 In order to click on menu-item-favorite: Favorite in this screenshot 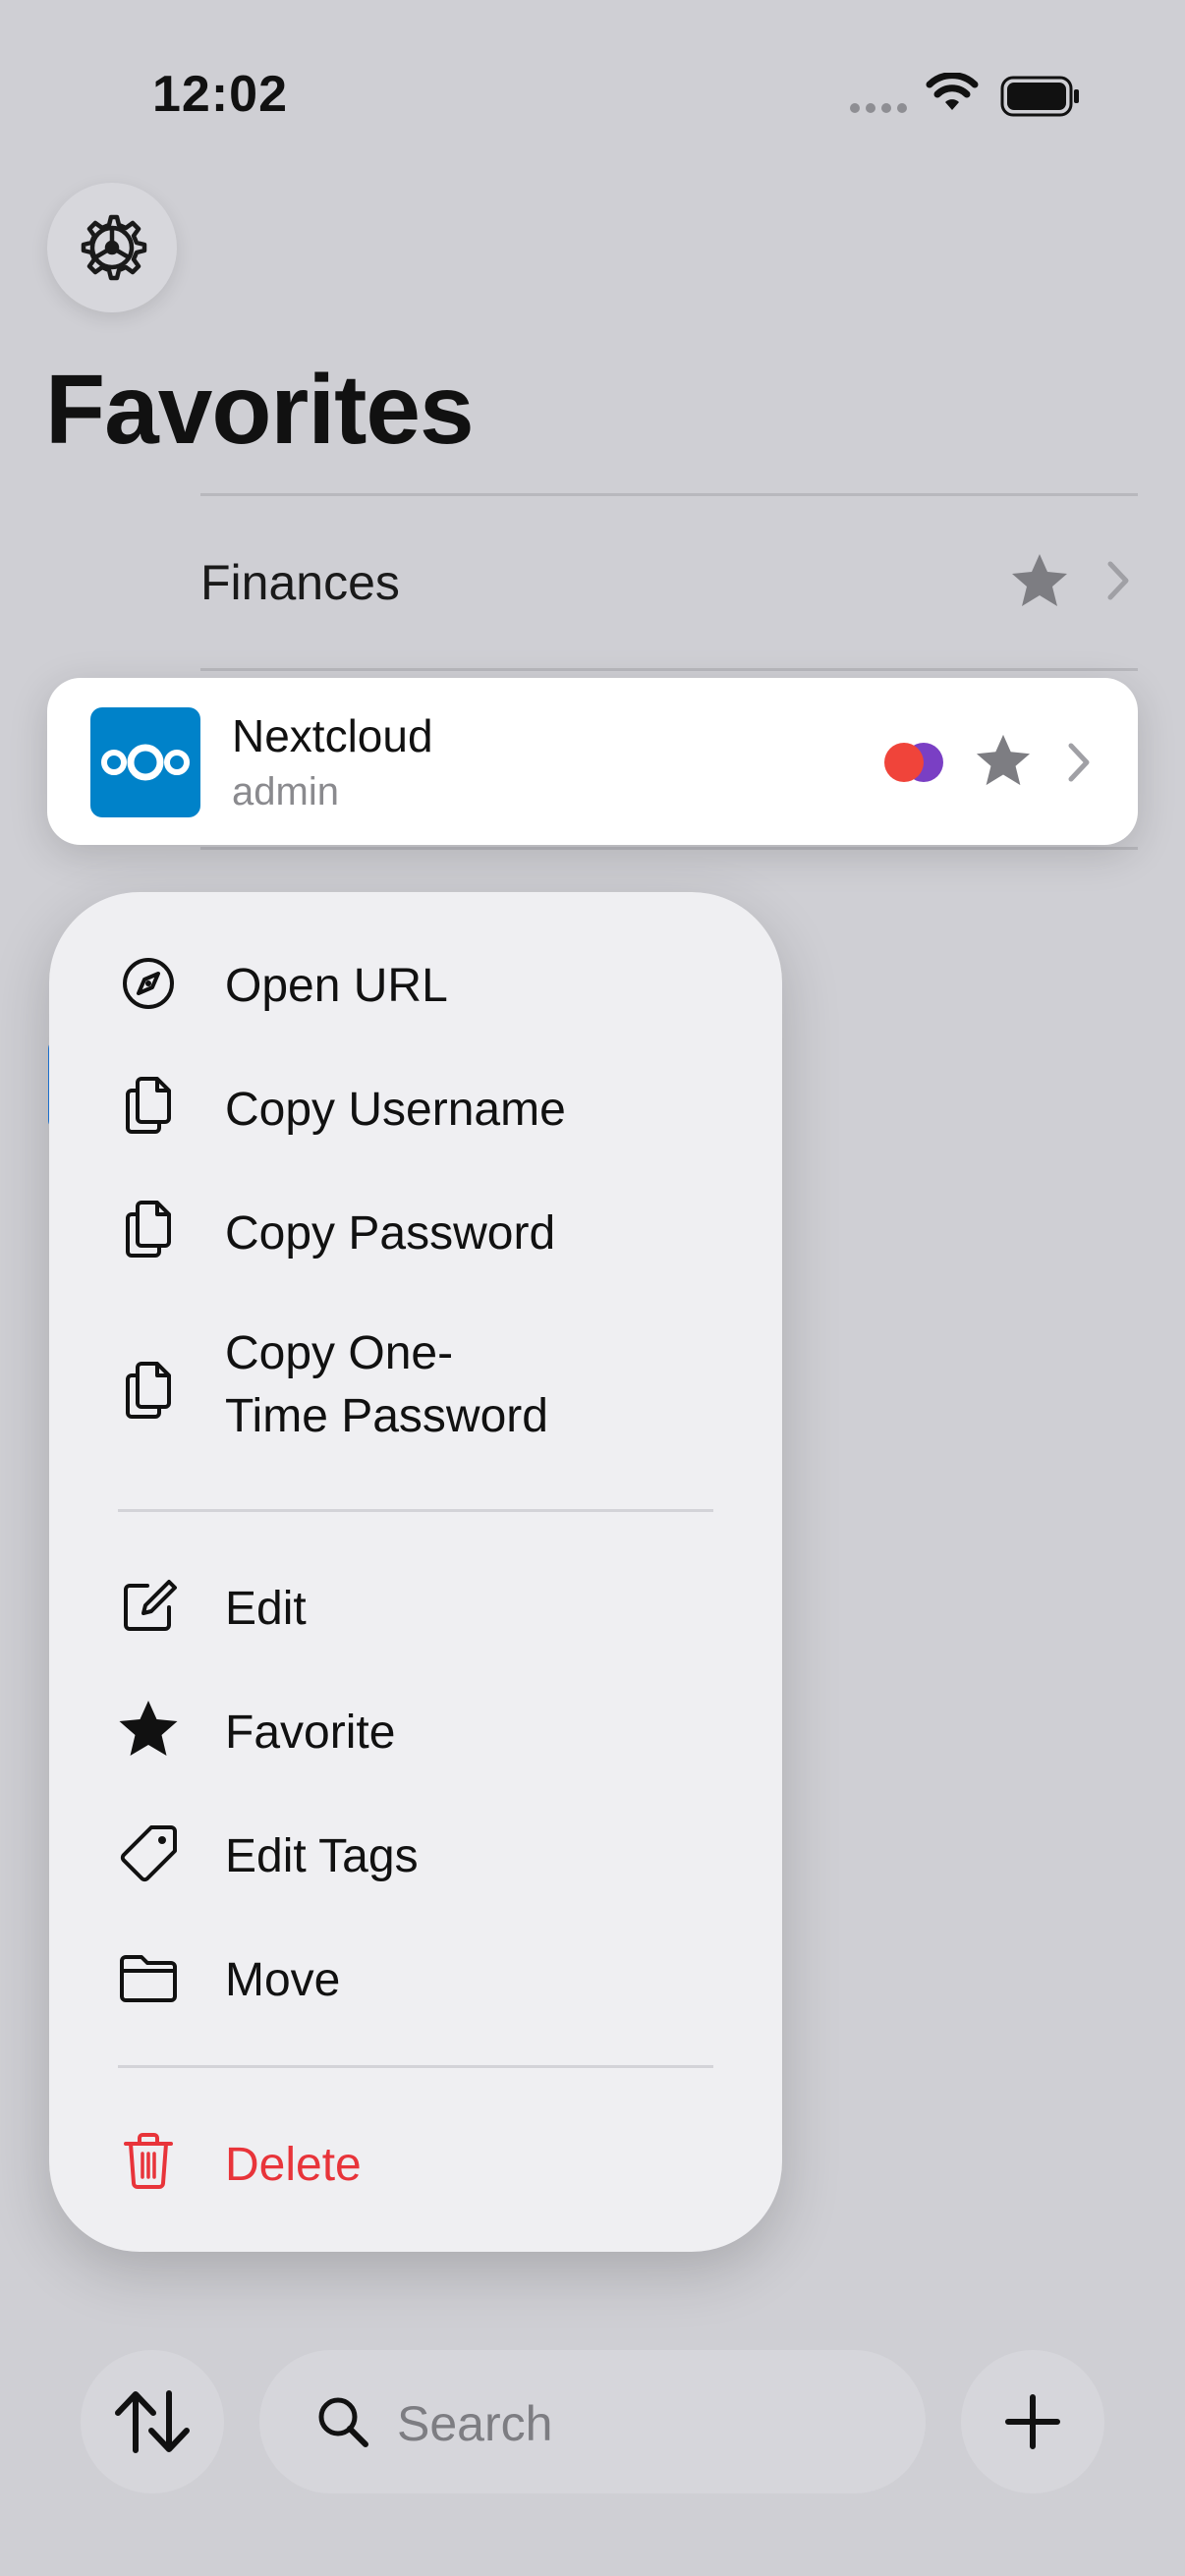, I will do `click(416, 1730)`.